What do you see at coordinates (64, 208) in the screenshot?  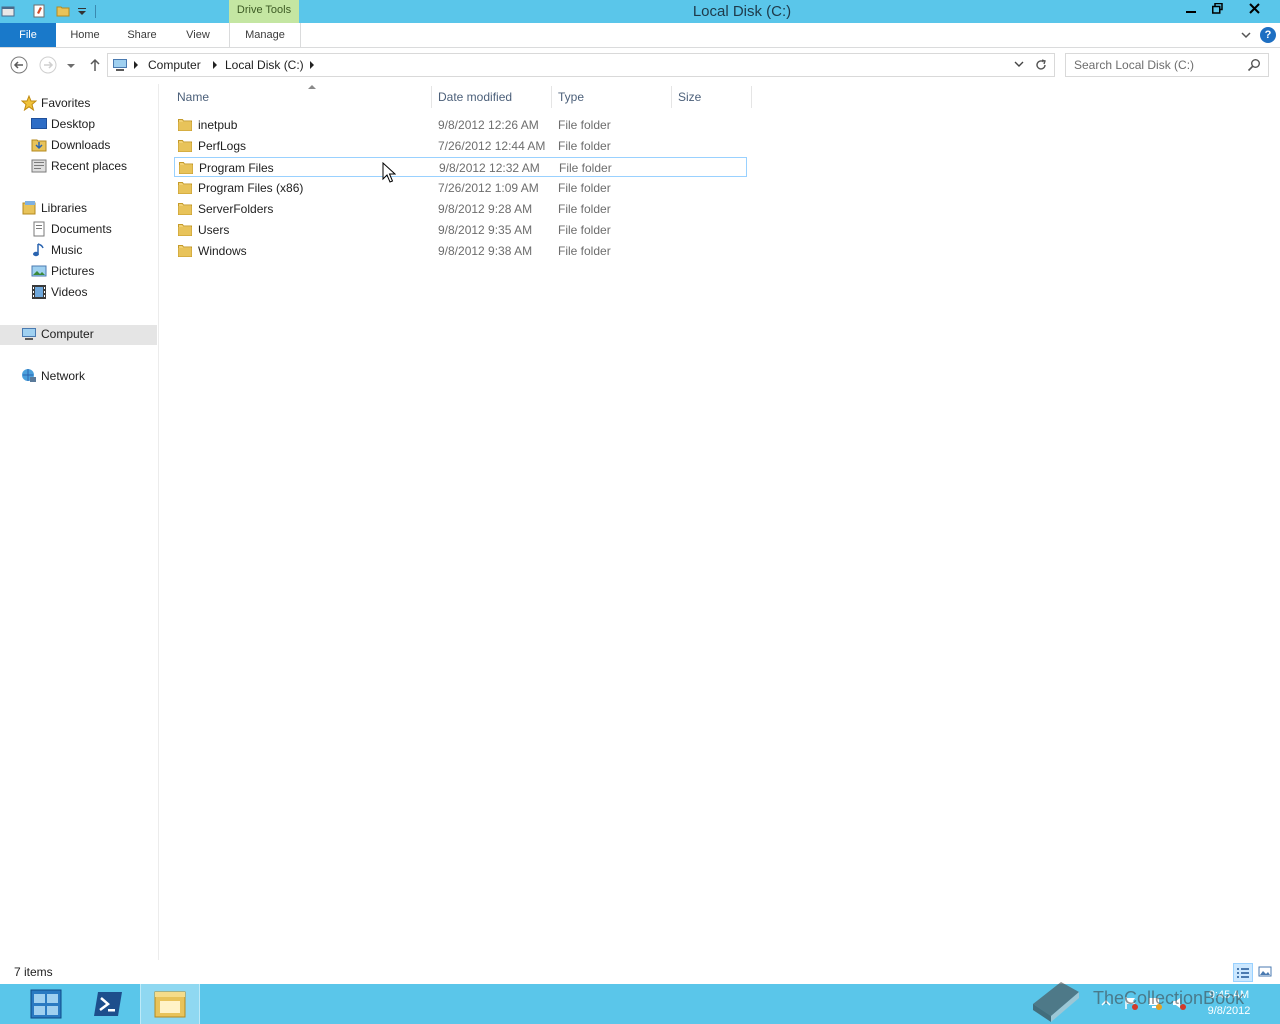 I see `nav-libraries-label: Libraries` at bounding box center [64, 208].